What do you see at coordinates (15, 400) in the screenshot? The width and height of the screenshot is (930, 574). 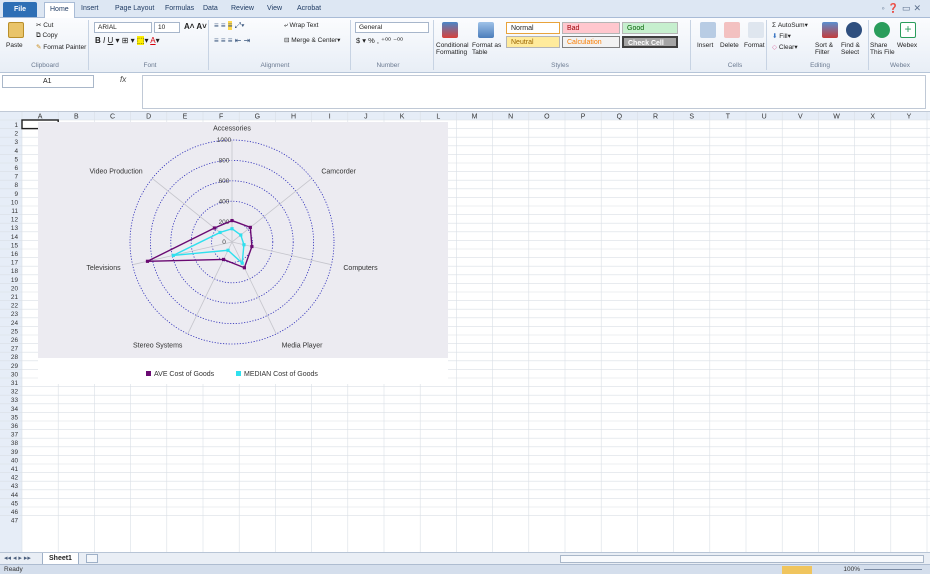 I see `row-header-33: 33` at bounding box center [15, 400].